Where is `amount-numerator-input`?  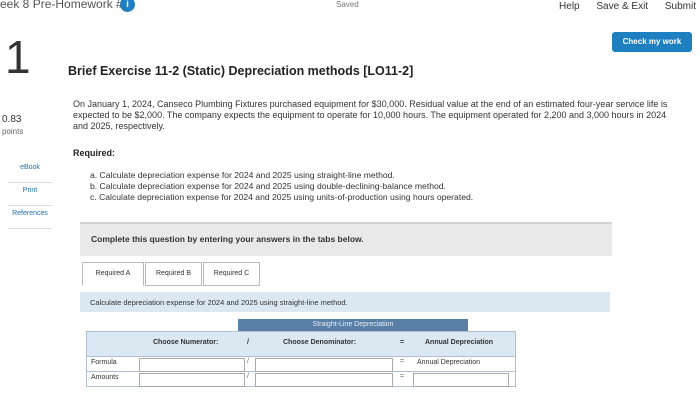 amount-numerator-input is located at coordinates (192, 380).